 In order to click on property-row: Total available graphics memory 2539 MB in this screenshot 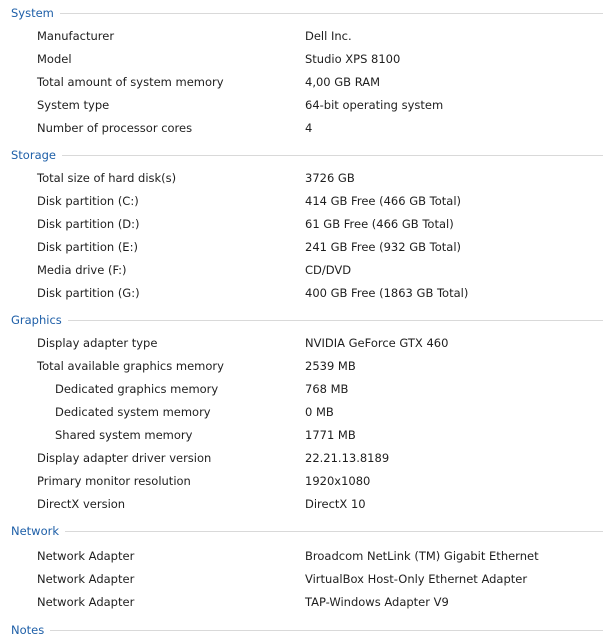, I will do `click(301, 366)`.